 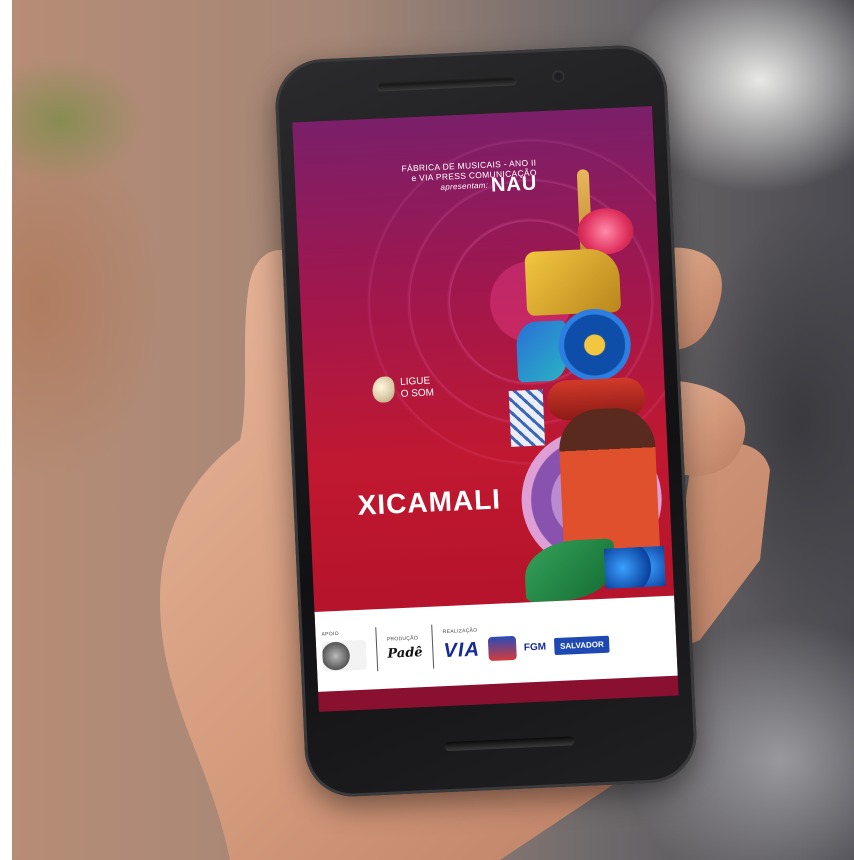 What do you see at coordinates (330, 634) in the screenshot?
I see `apoio-label: APOIO` at bounding box center [330, 634].